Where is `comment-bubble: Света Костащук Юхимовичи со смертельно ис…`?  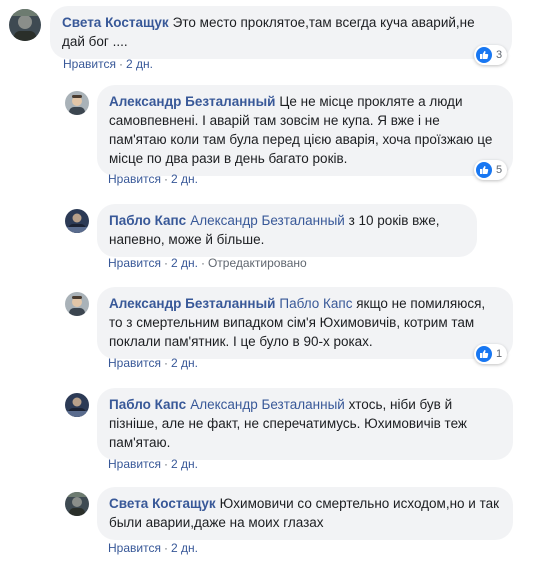 comment-bubble: Света Костащук Юхимовичи со смертельно ис… is located at coordinates (305, 513).